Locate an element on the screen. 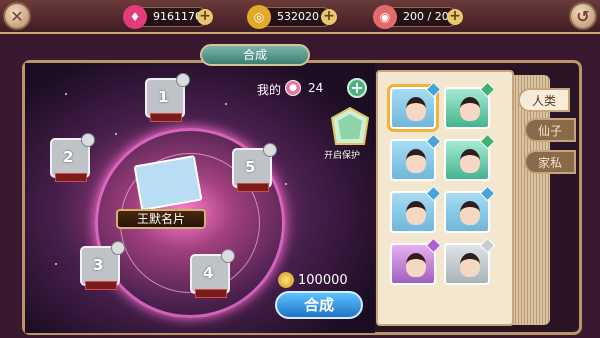 The width and height of the screenshot is (600, 338). stamina-counter: ◉ 200 / 200 + is located at coordinates (418, 17).